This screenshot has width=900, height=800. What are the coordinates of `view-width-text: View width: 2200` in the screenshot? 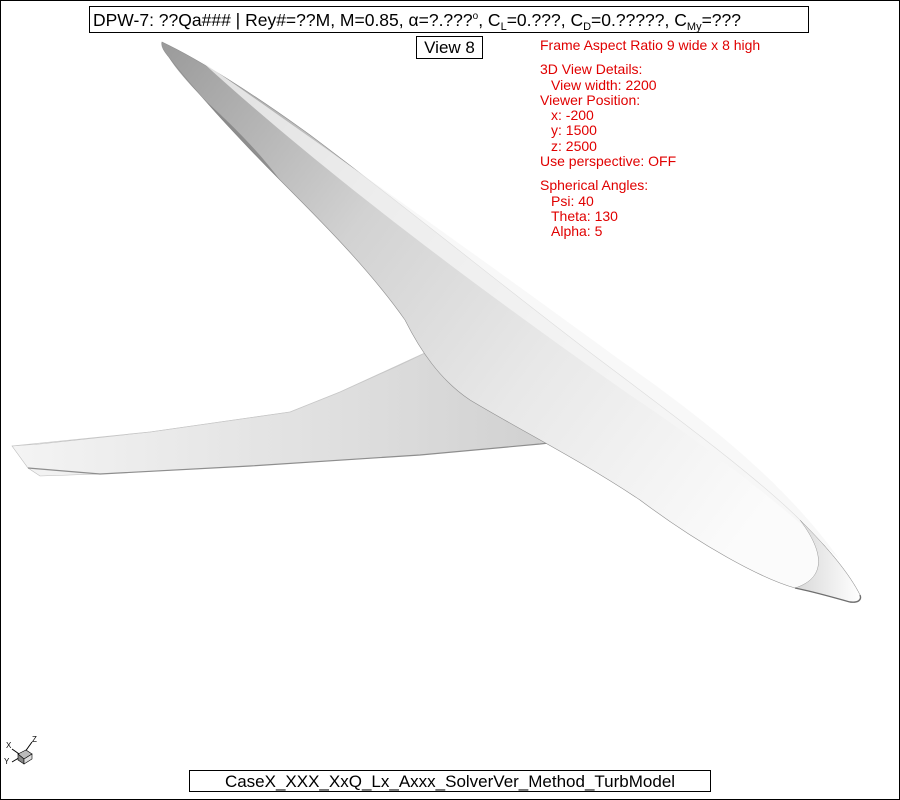 It's located at (604, 84).